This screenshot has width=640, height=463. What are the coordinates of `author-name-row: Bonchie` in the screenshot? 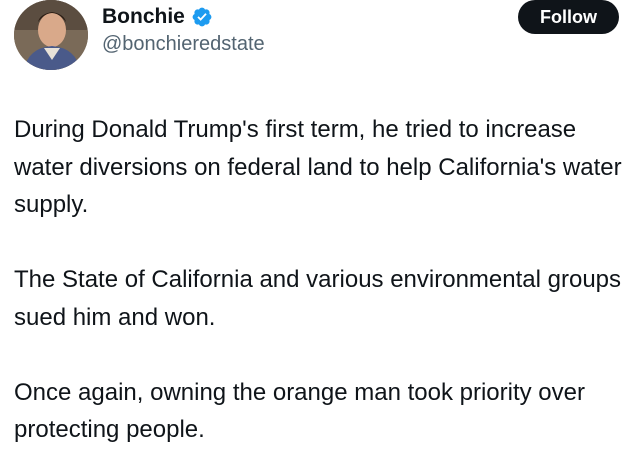 It's located at (157, 17).